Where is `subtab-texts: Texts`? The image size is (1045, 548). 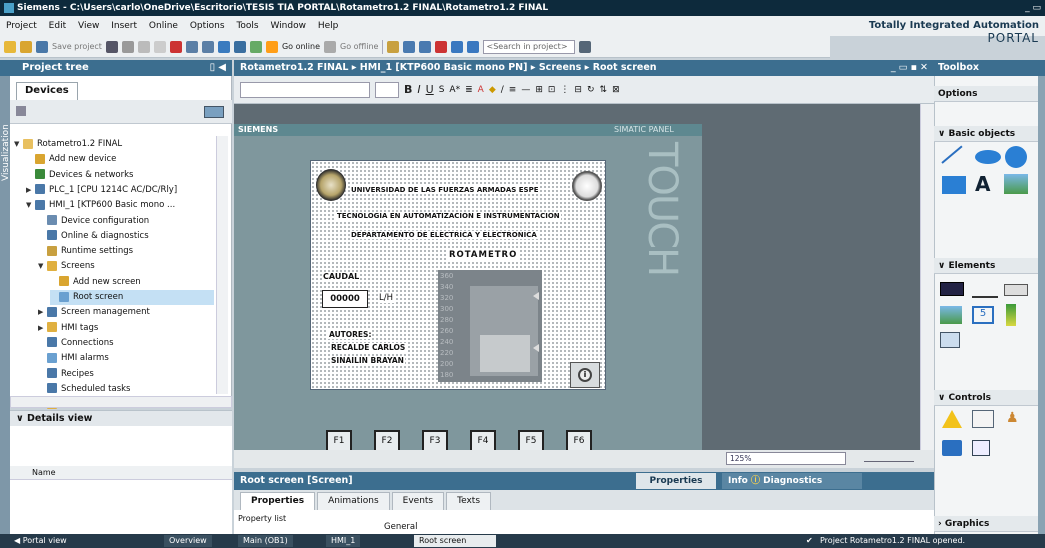 subtab-texts: Texts is located at coordinates (469, 501).